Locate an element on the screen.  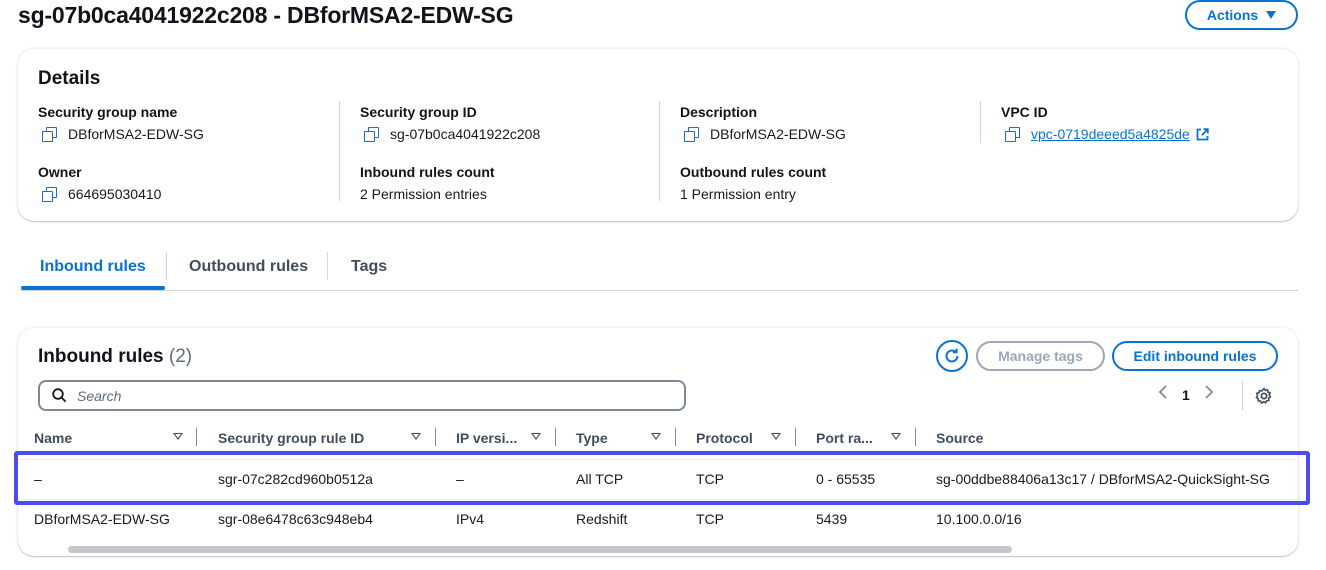
search-box is located at coordinates (362, 395).